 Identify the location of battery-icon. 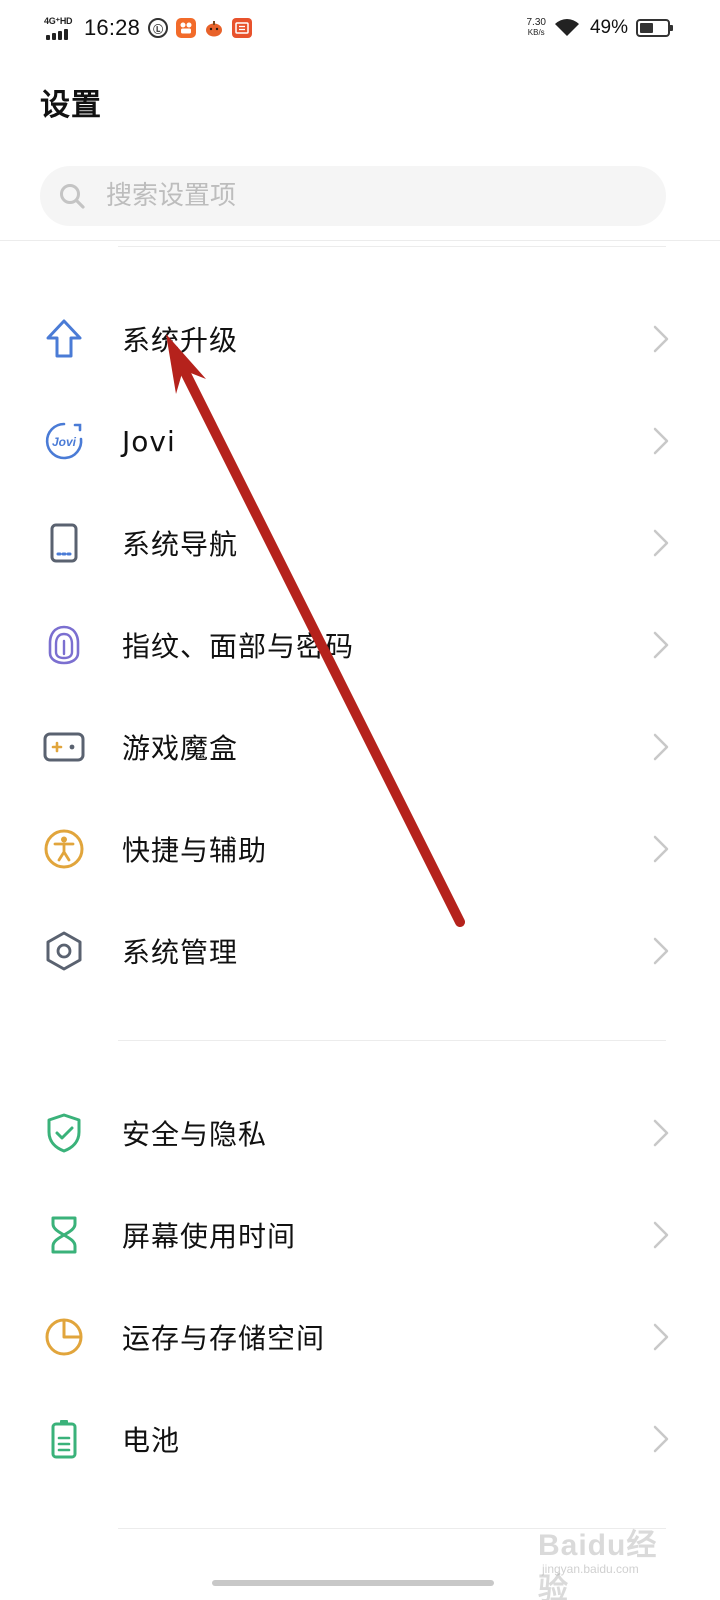
(64, 1439).